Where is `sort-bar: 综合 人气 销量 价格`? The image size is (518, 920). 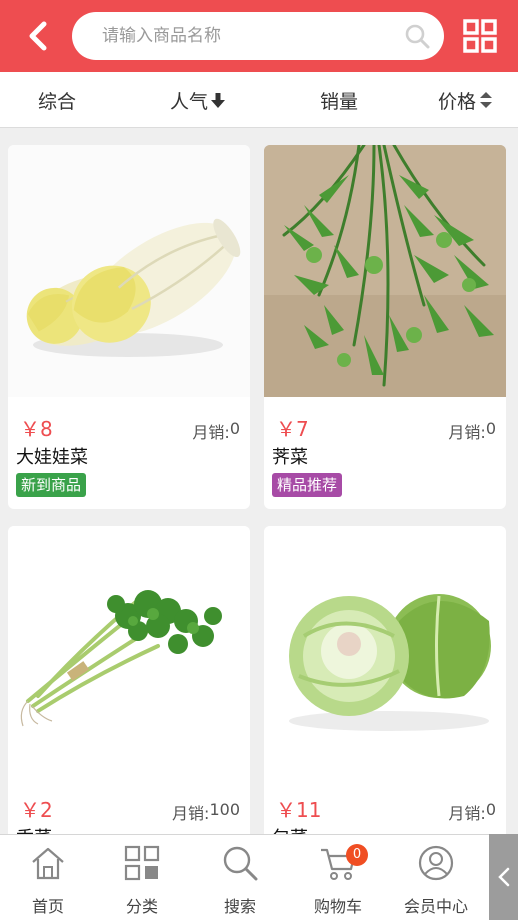 sort-bar: 综合 人气 销量 价格 is located at coordinates (259, 100).